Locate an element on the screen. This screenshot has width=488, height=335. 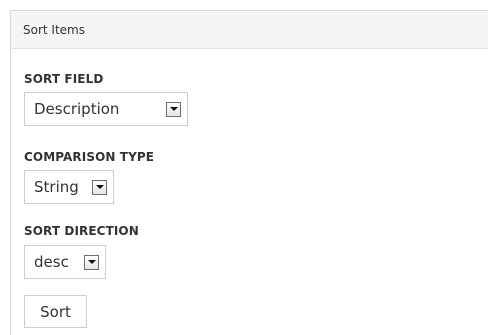
panel-title: Sort Items is located at coordinates (54, 30).